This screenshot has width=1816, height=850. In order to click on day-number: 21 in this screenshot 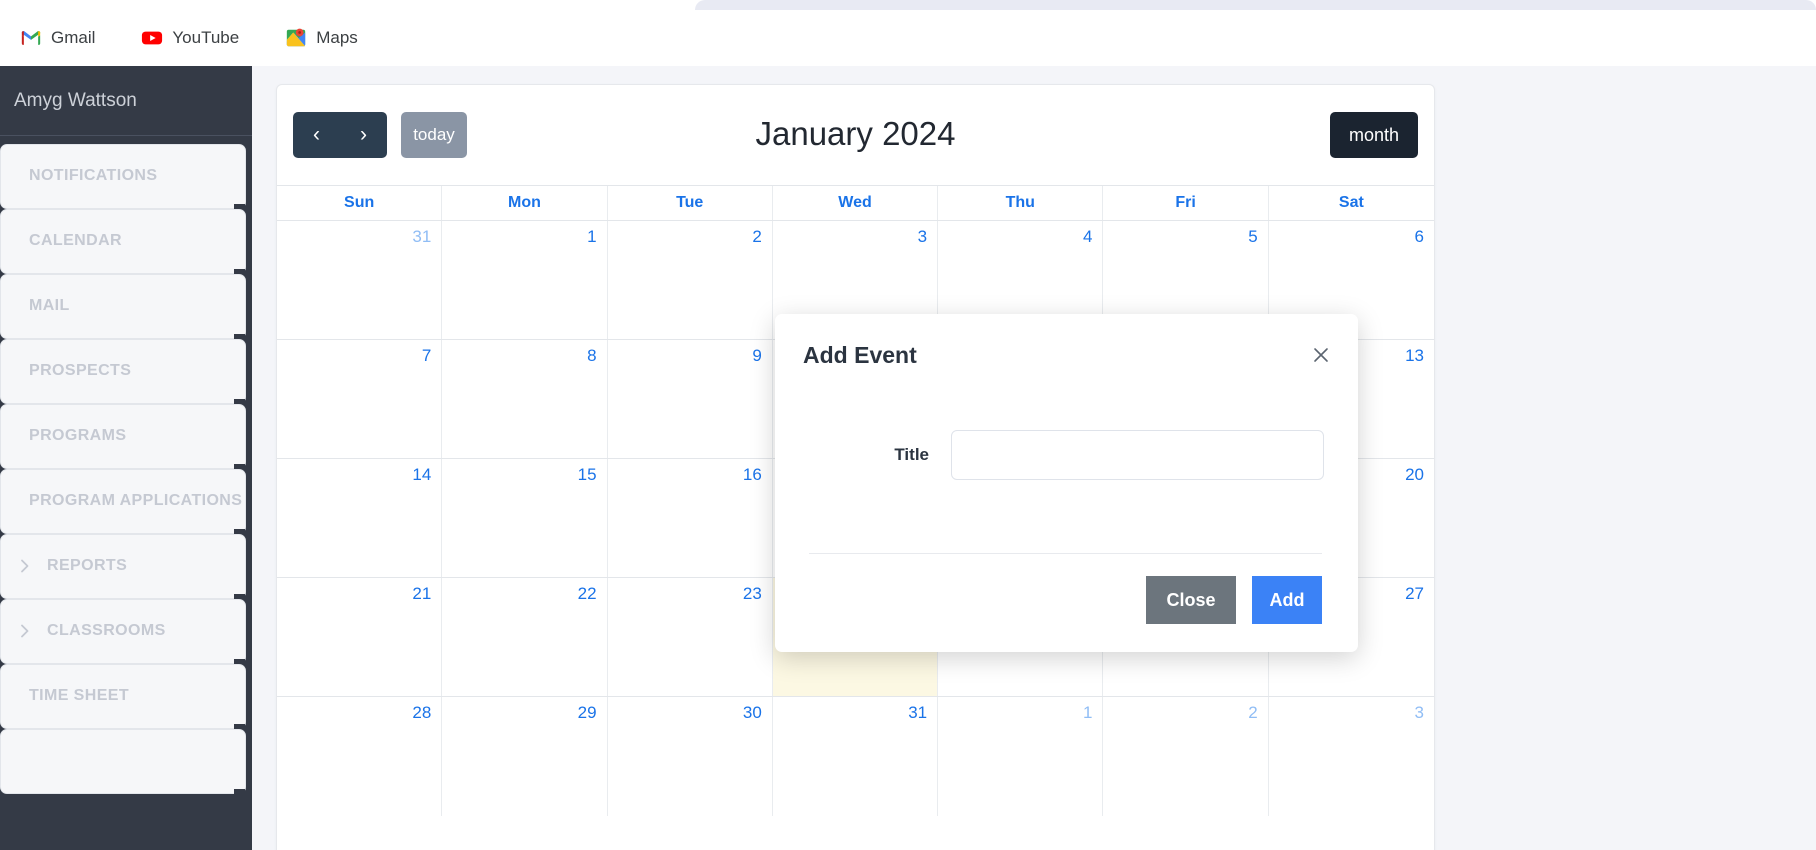, I will do `click(422, 593)`.